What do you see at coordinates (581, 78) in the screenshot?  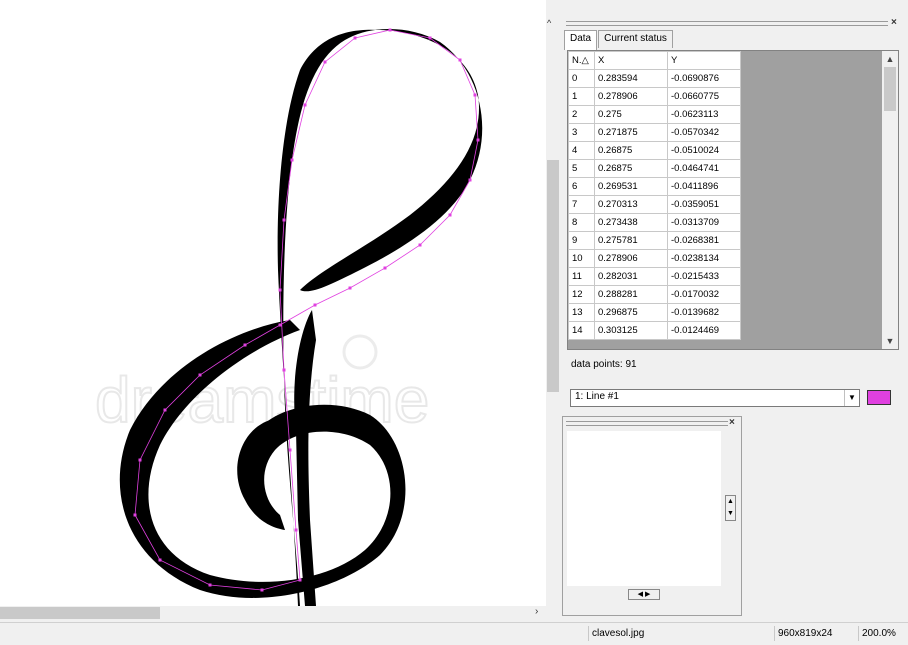 I see `cell-n: 0` at bounding box center [581, 78].